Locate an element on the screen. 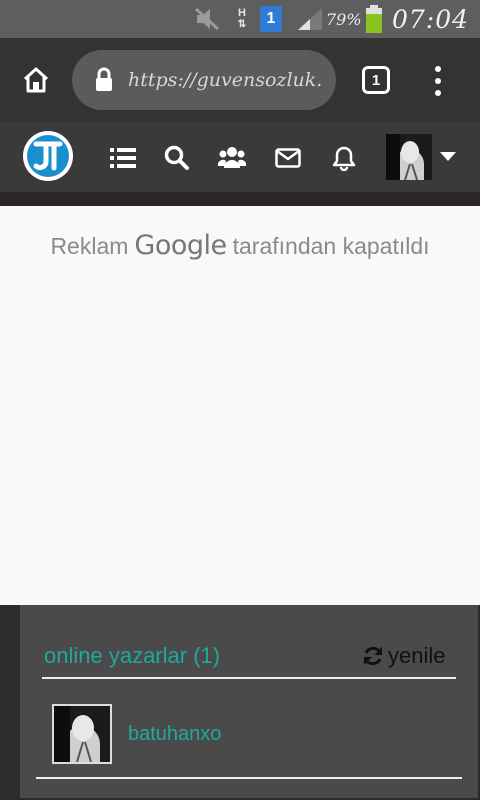 Image resolution: width=480 pixels, height=800 pixels. home-icon is located at coordinates (36, 80).